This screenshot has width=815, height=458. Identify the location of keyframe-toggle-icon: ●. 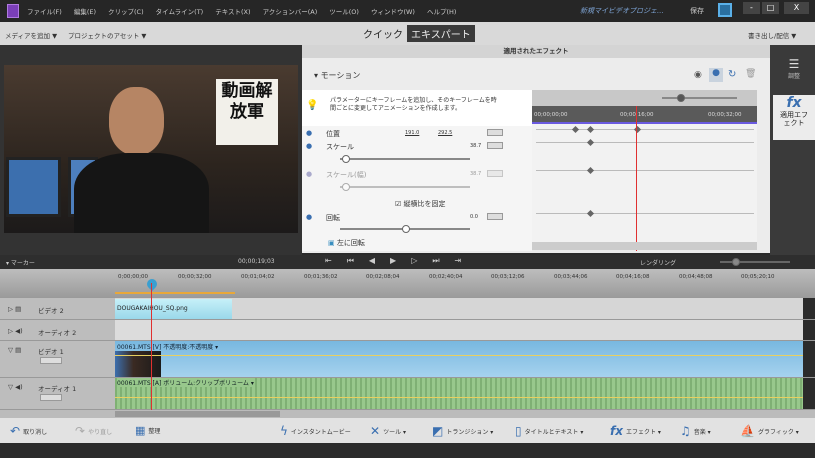
(716, 75).